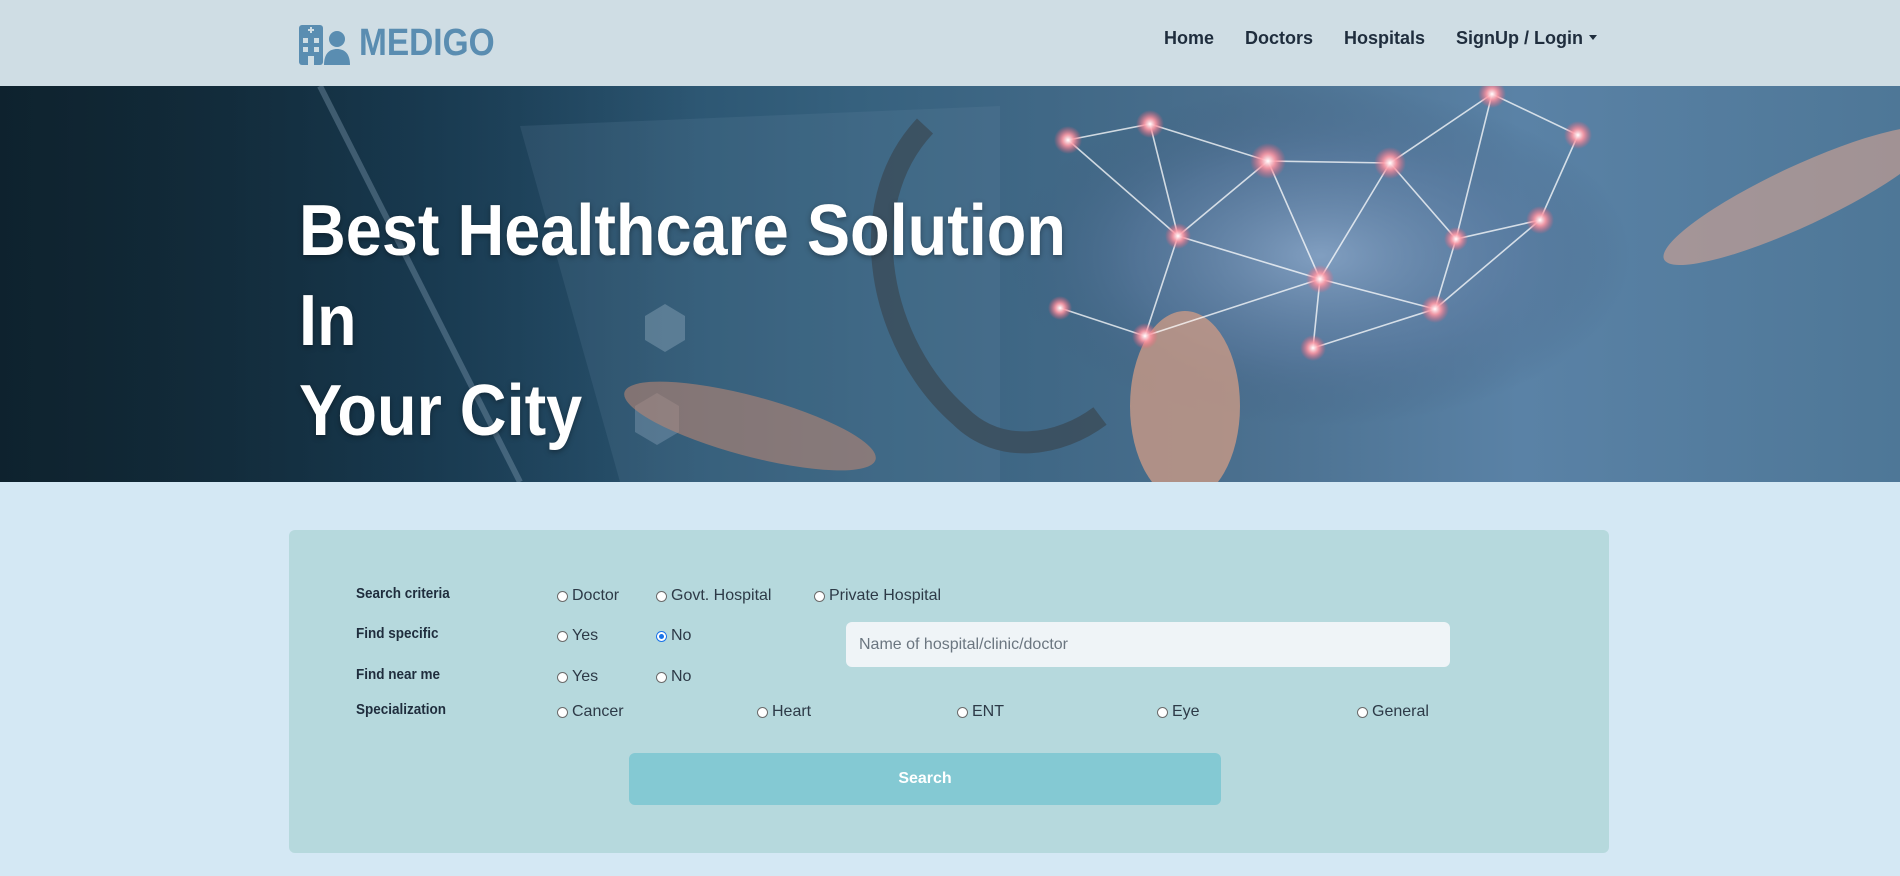 Image resolution: width=1900 pixels, height=876 pixels. I want to click on nav-doctors-link: Doctors, so click(1279, 38).